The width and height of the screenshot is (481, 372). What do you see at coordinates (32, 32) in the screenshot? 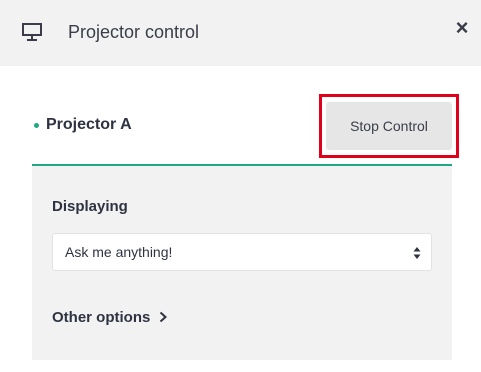
I see `projector-icon` at bounding box center [32, 32].